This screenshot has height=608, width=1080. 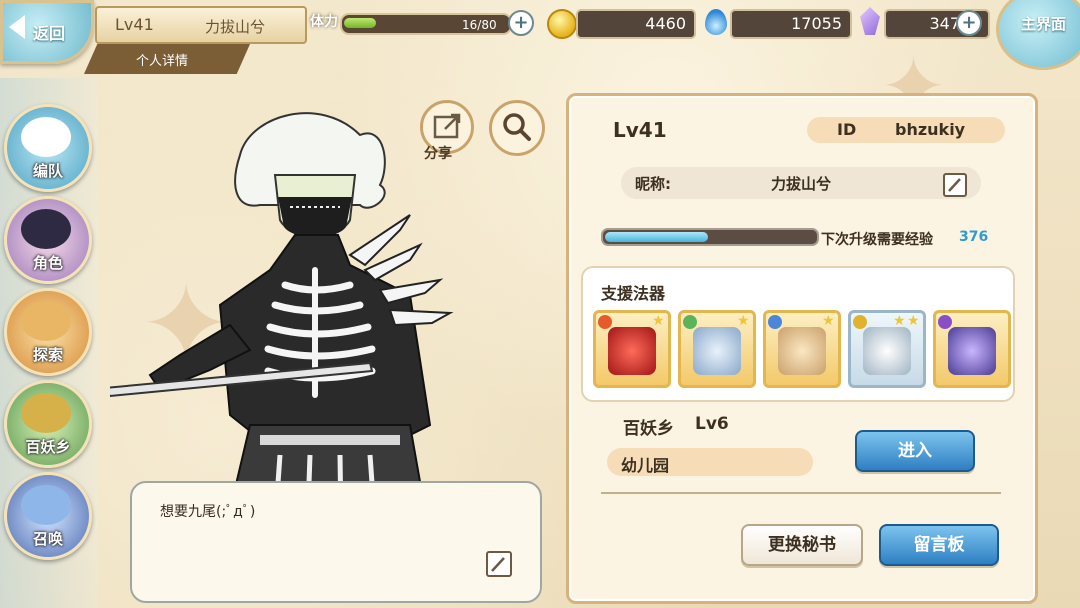 I want to click on support-item-1: ★, so click(x=632, y=349).